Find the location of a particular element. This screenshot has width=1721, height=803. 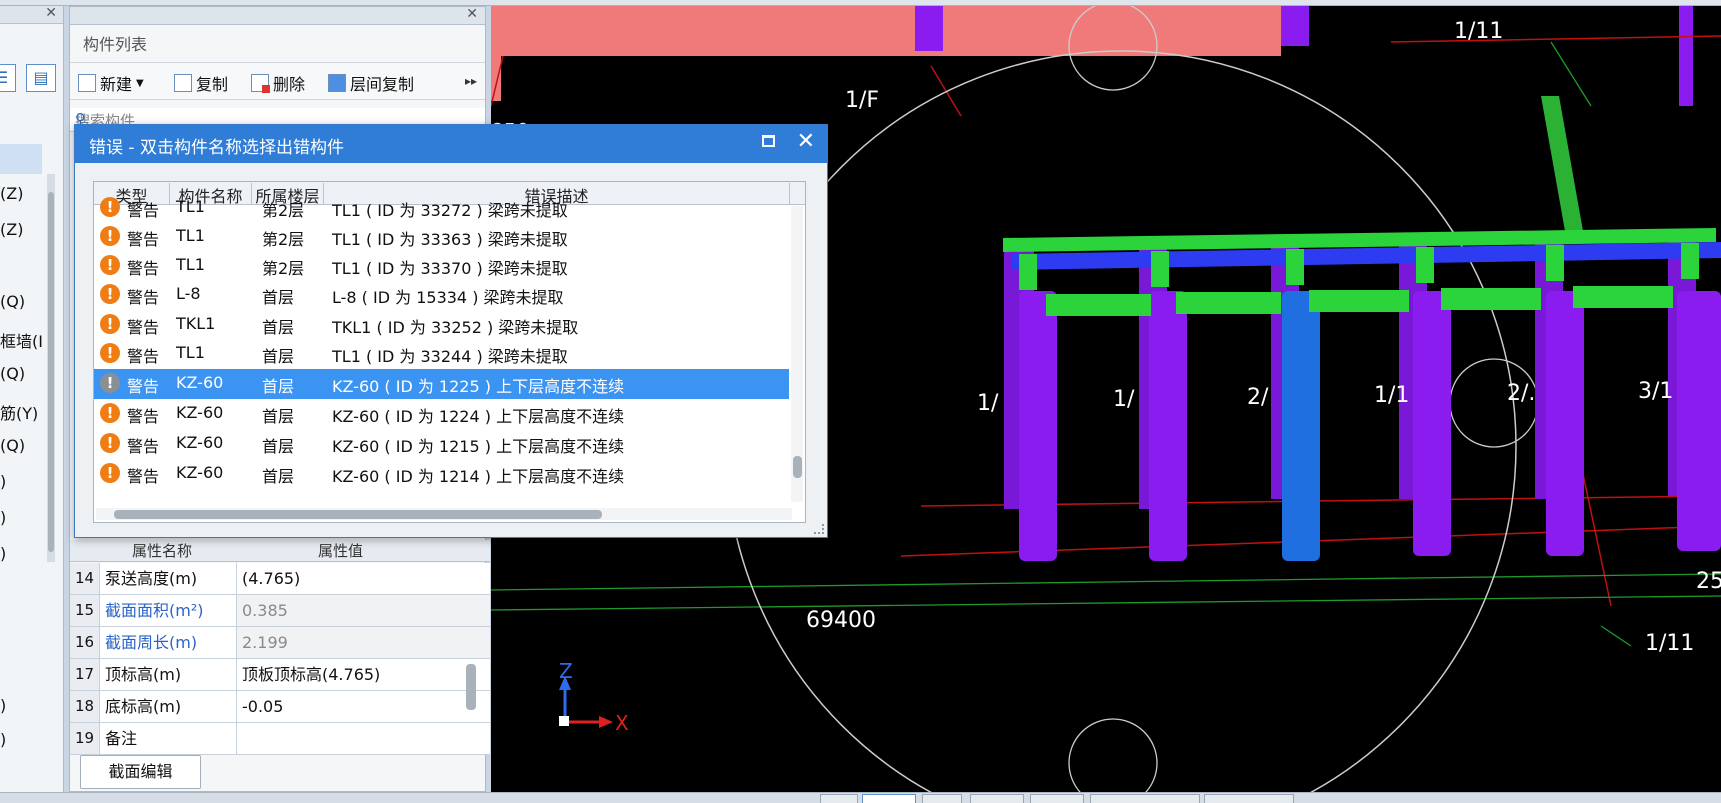

copy-icon is located at coordinates (183, 83).